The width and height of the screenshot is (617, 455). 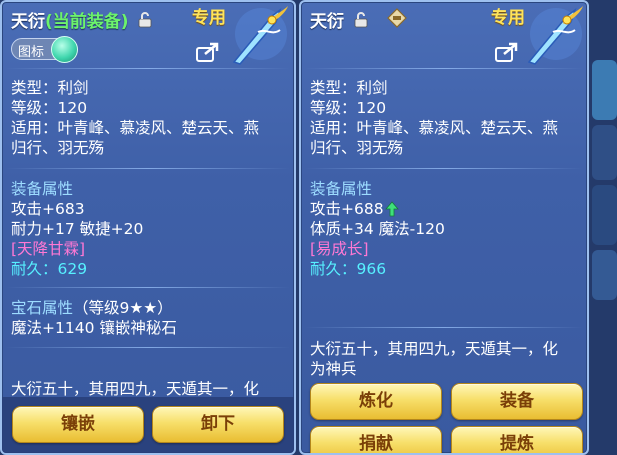 What do you see at coordinates (77, 229) in the screenshot?
I see `secondary-stats: 耐力+17 敏捷+20` at bounding box center [77, 229].